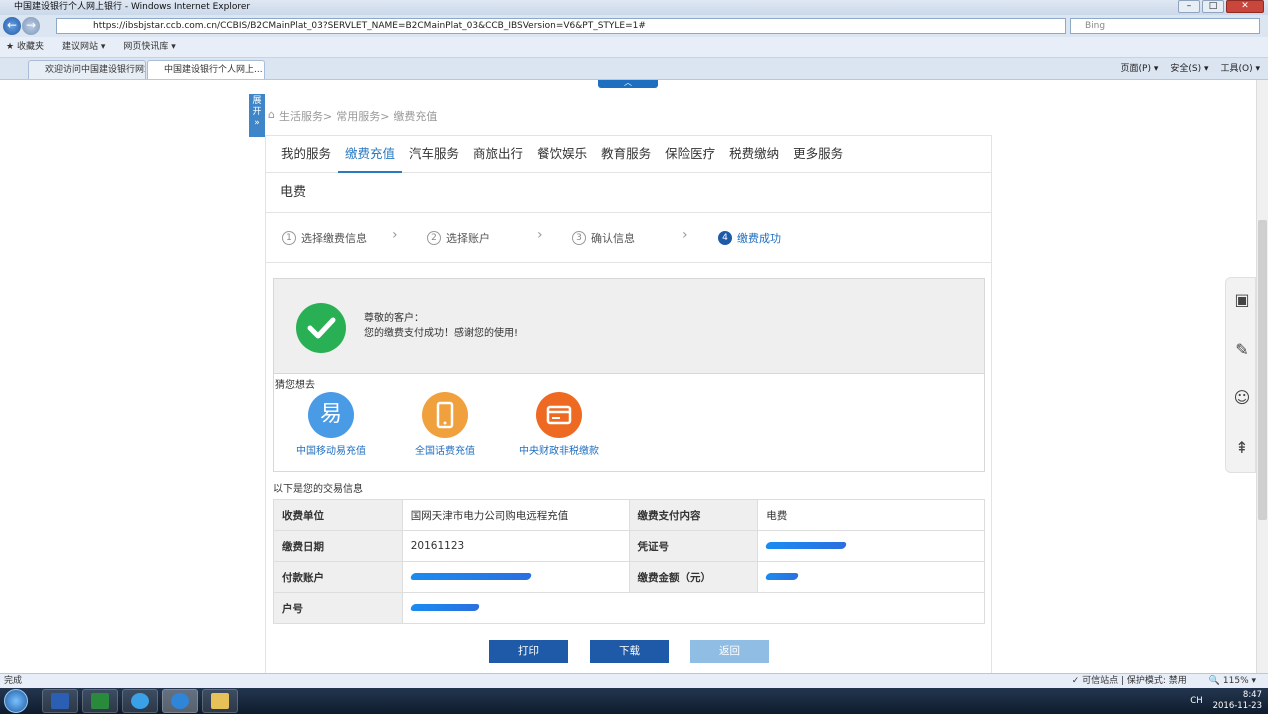  I want to click on card-icon, so click(559, 415).